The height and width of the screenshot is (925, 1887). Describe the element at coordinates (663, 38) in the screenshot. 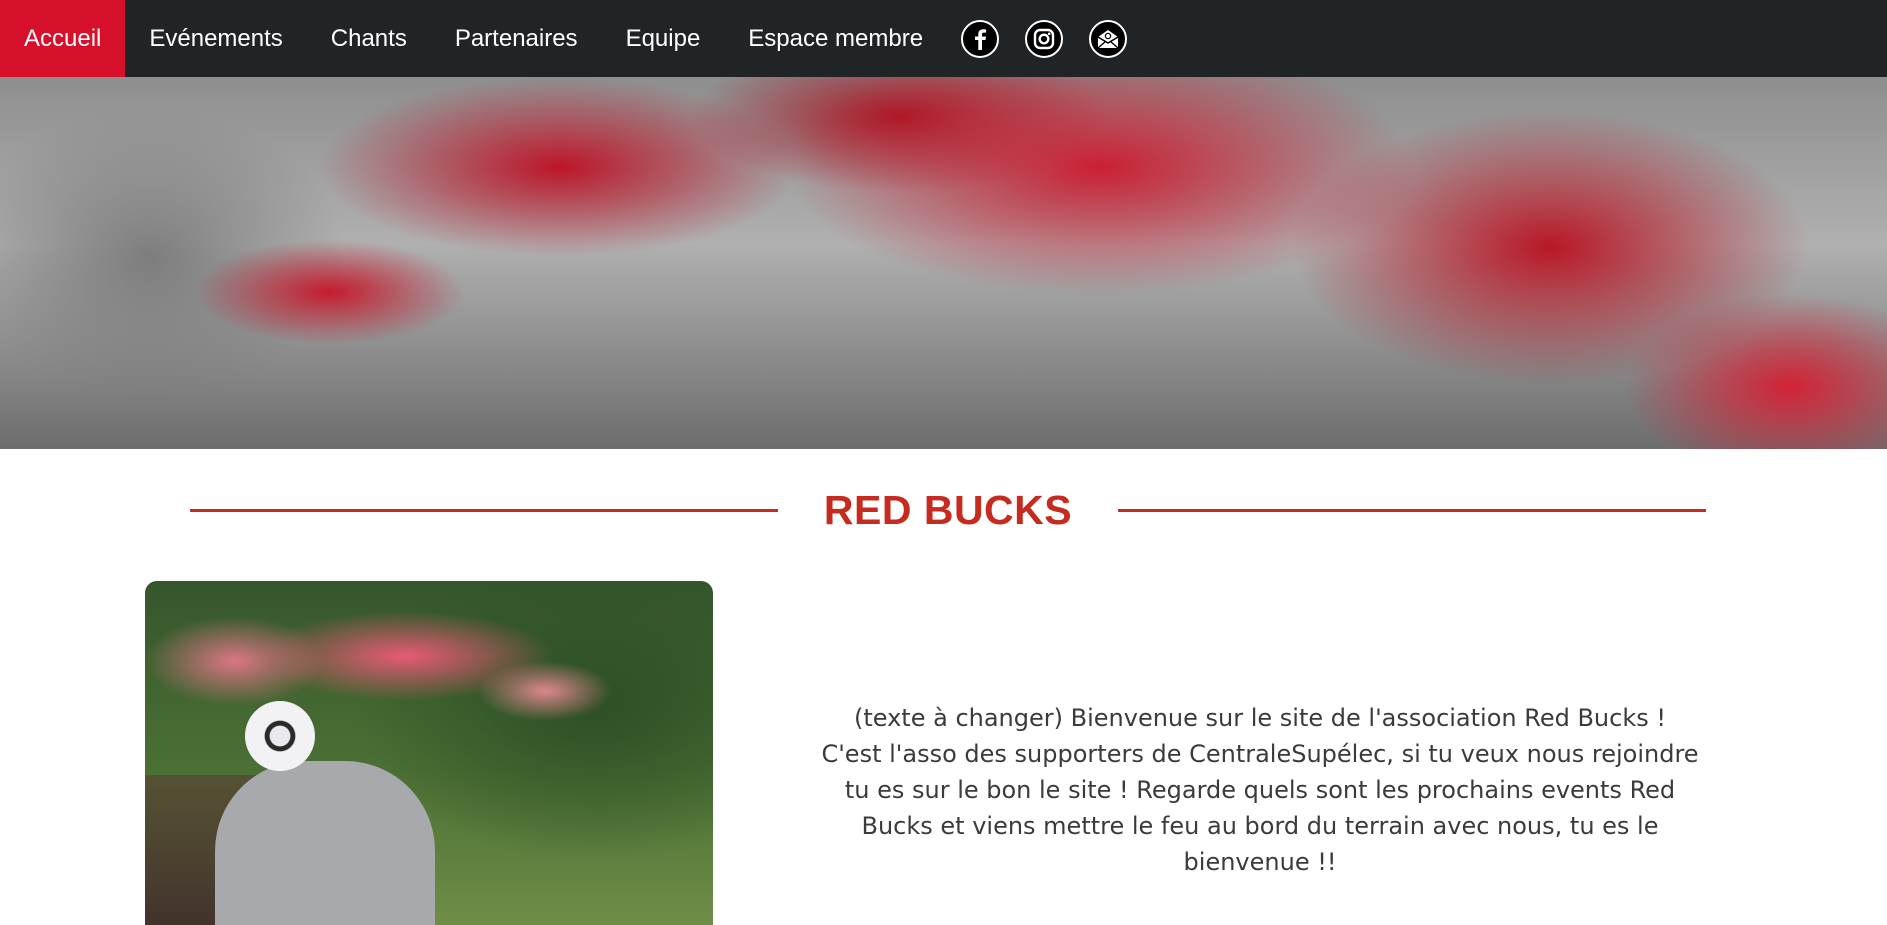

I see `nav-item-equipe: Equipe` at that location.